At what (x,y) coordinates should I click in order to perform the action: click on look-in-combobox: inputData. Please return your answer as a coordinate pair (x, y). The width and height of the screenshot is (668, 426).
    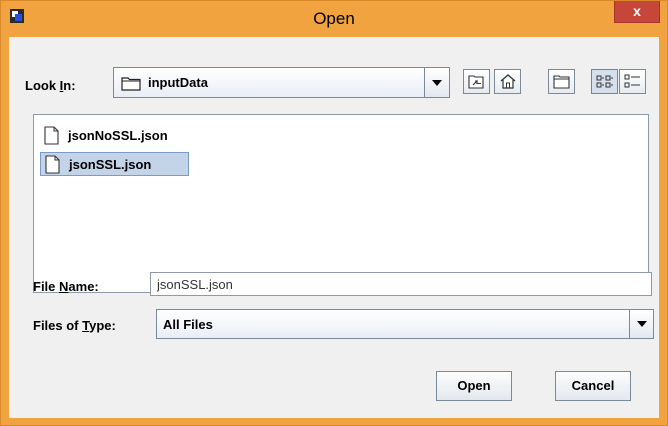
    Looking at the image, I should click on (281, 82).